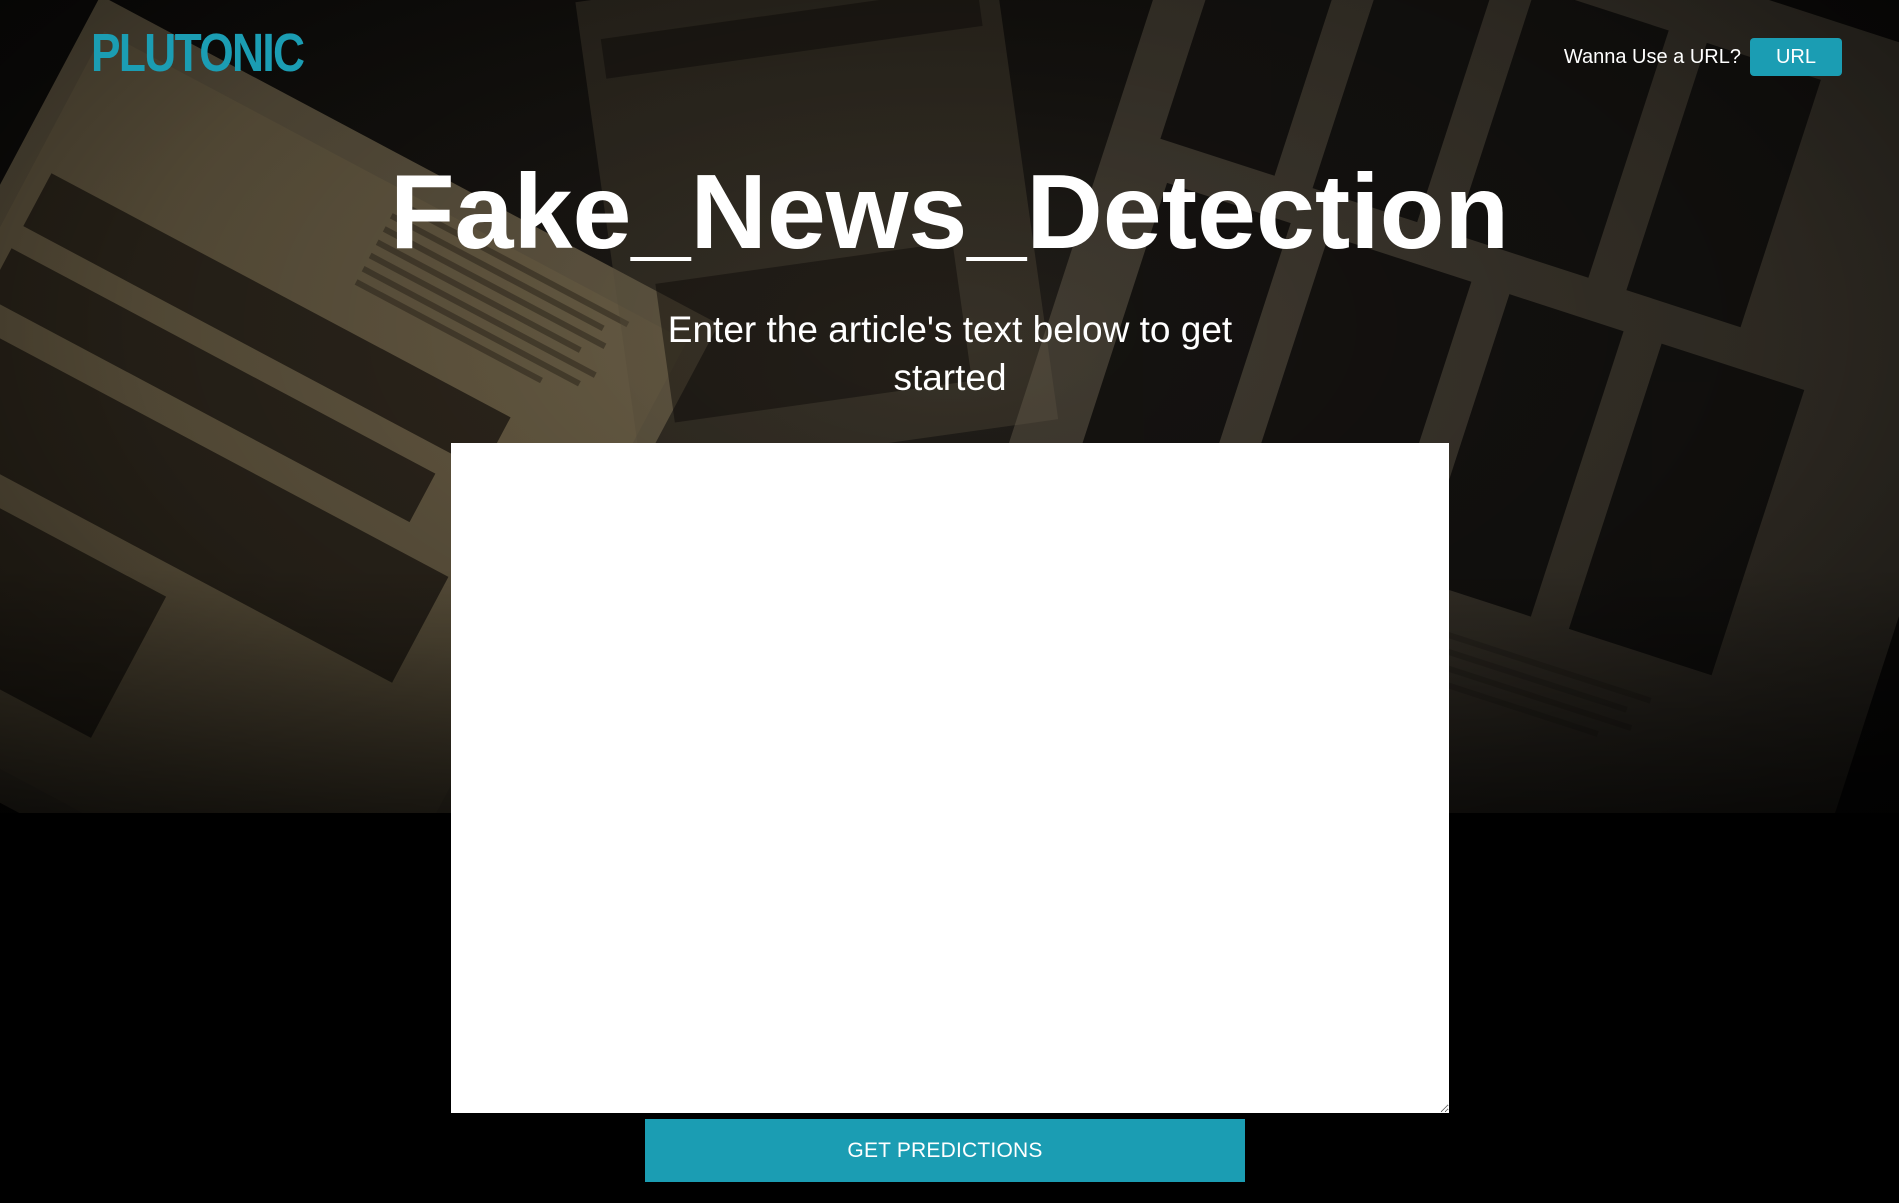  Describe the element at coordinates (1652, 56) in the screenshot. I see `url-prompt-text: Wanna Use a URL?` at that location.